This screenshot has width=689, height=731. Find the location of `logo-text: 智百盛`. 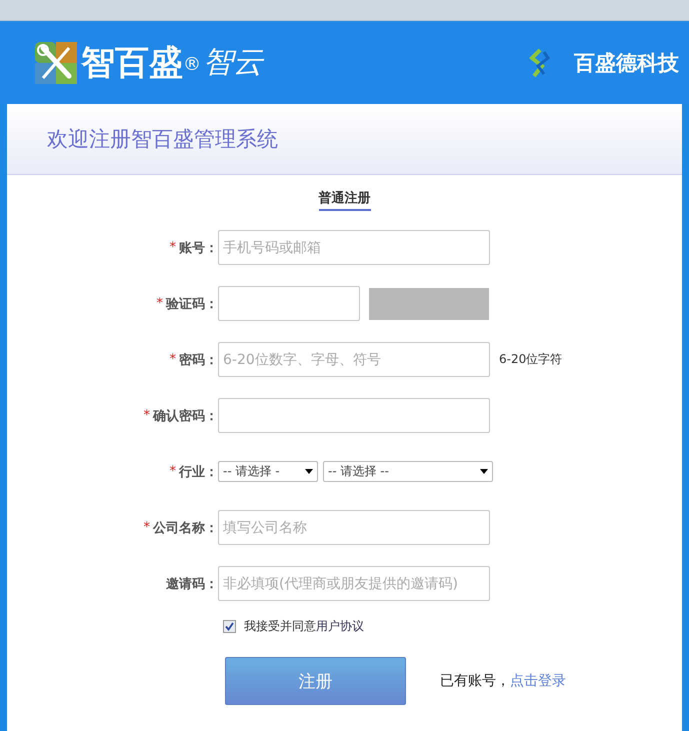

logo-text: 智百盛 is located at coordinates (132, 63).